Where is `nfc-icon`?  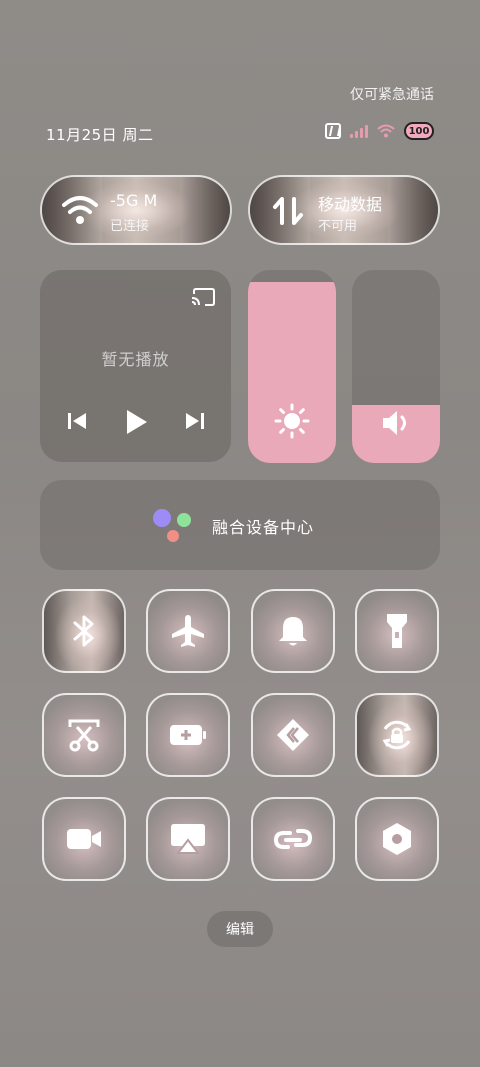 nfc-icon is located at coordinates (333, 131).